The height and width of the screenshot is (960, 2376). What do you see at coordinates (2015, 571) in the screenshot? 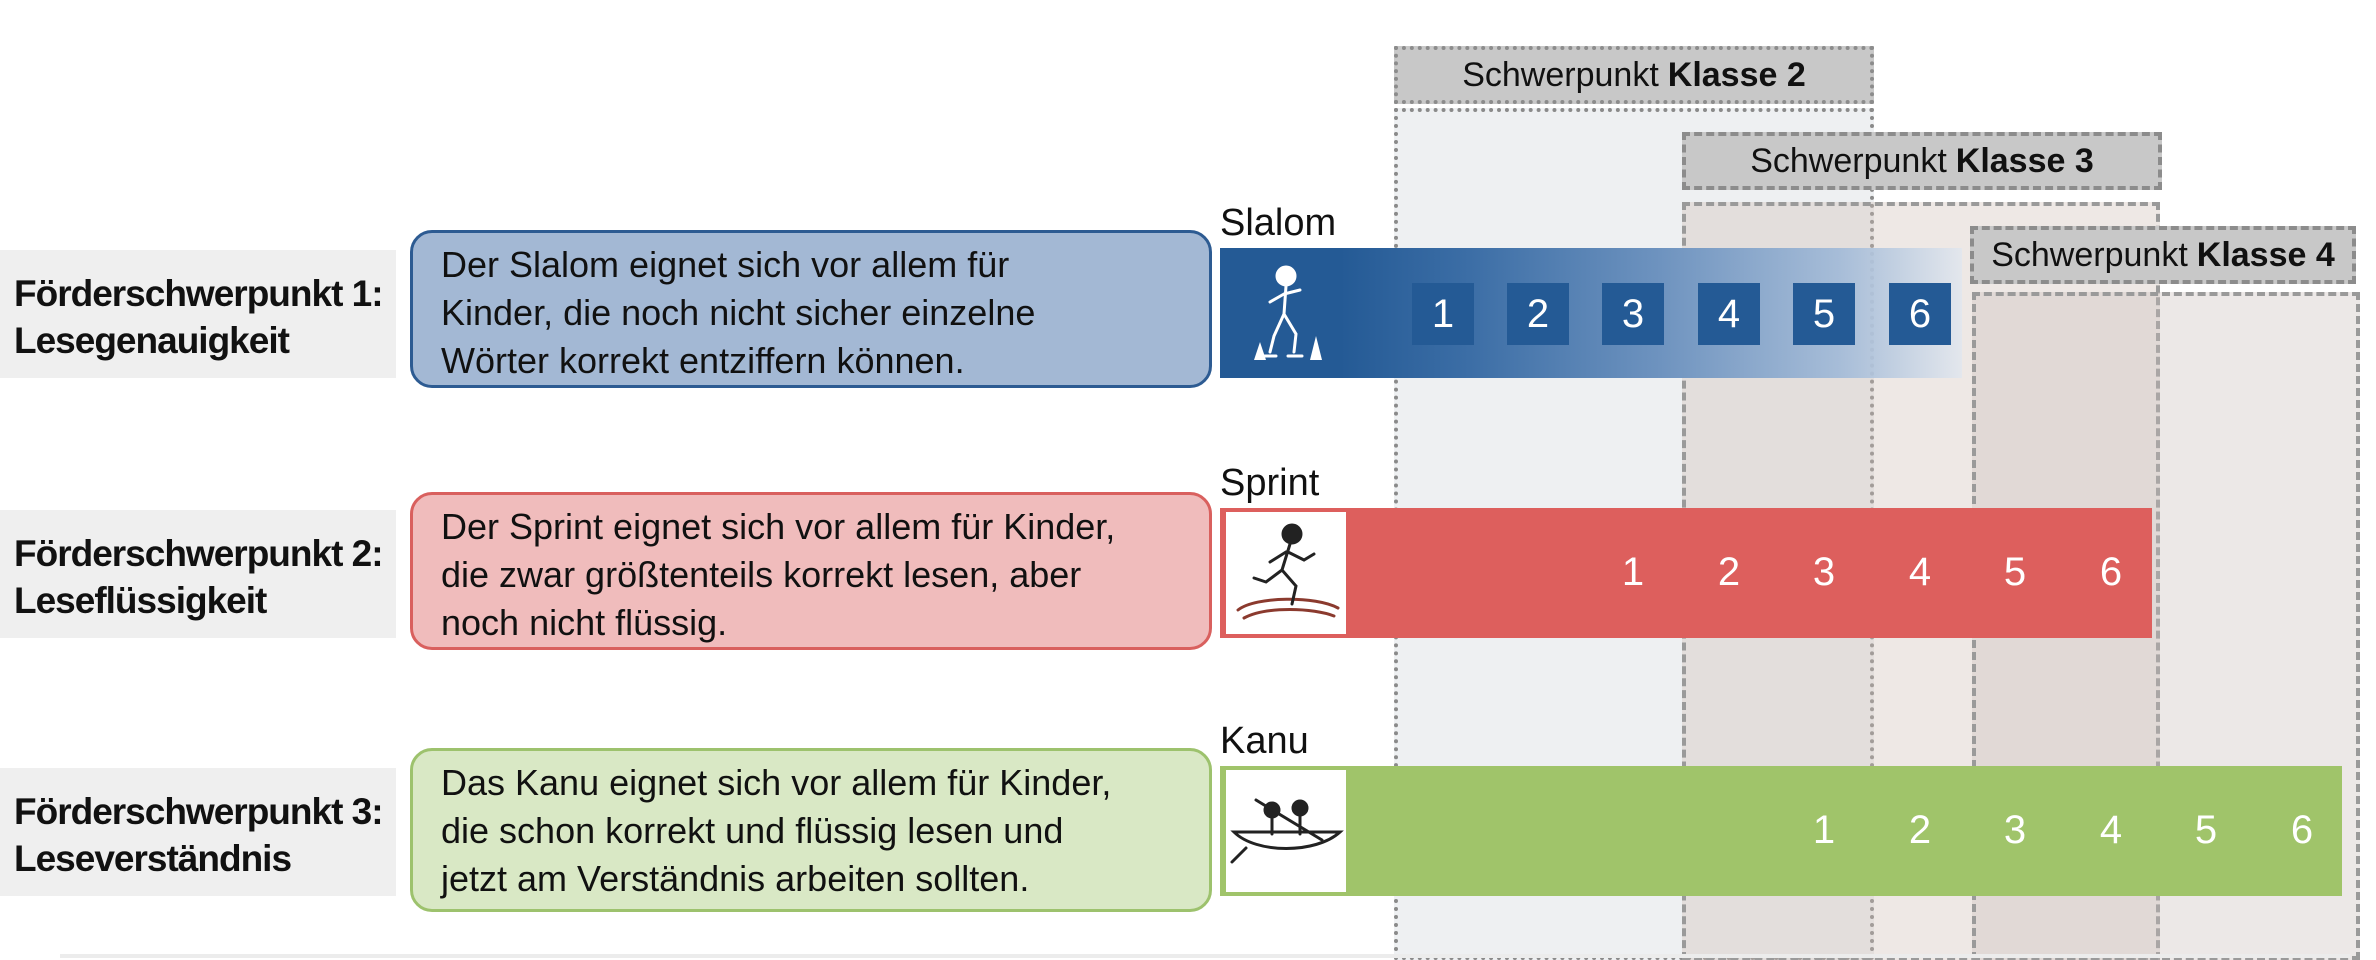
I see `sprint-grade-5: 5` at bounding box center [2015, 571].